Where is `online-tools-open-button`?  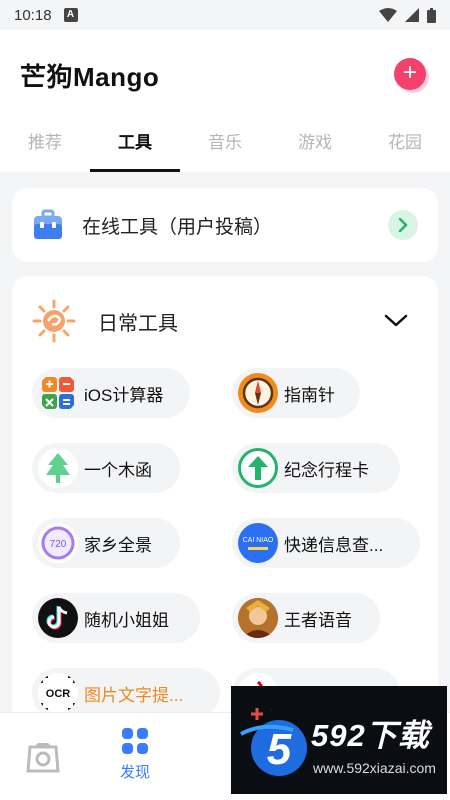
online-tools-open-button is located at coordinates (403, 225).